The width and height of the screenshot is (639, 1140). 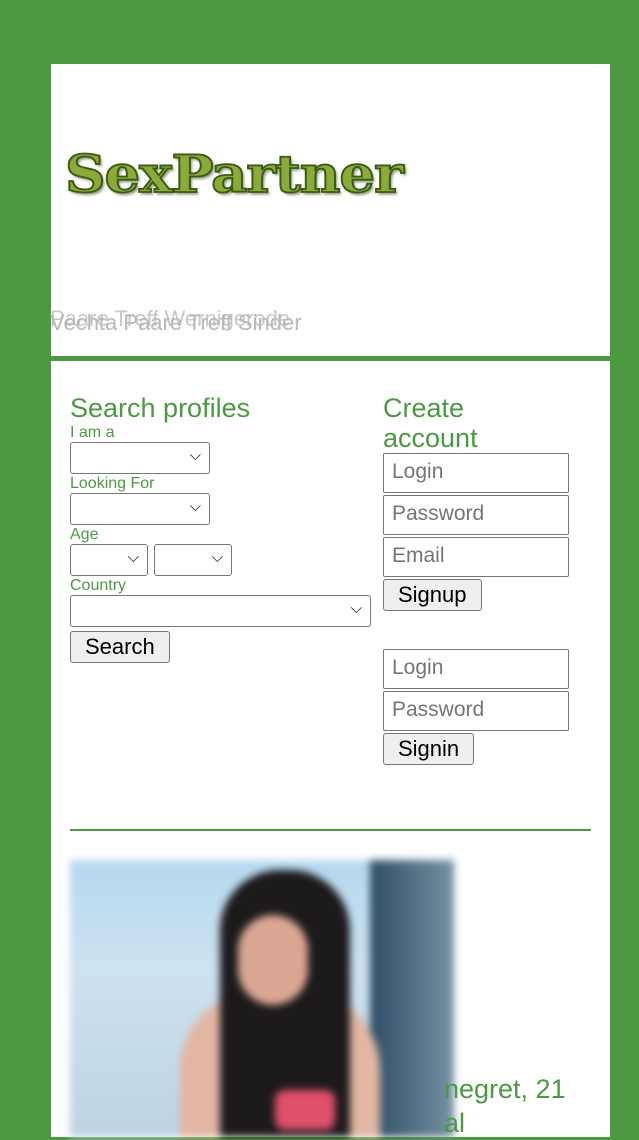 What do you see at coordinates (432, 595) in the screenshot?
I see `signup-button: Signup` at bounding box center [432, 595].